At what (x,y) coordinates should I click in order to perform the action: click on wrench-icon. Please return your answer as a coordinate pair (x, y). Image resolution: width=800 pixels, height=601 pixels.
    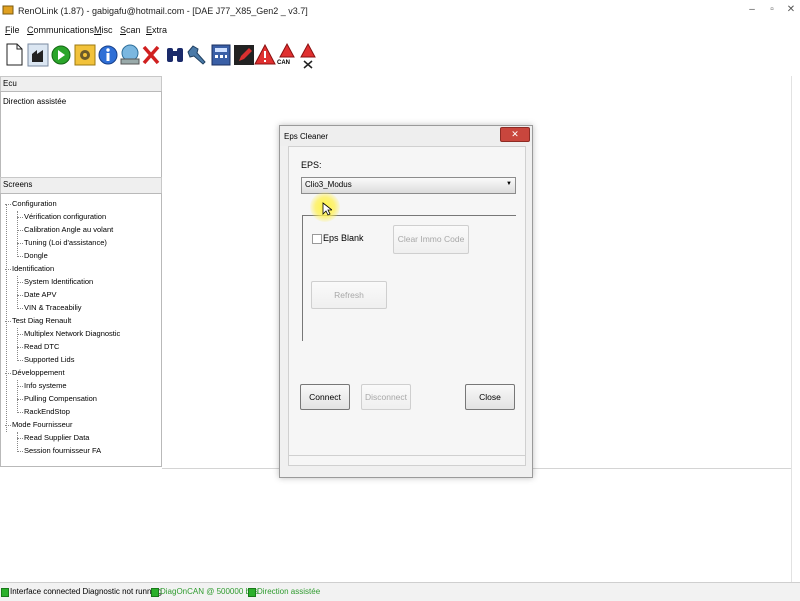
    Looking at the image, I should click on (199, 56).